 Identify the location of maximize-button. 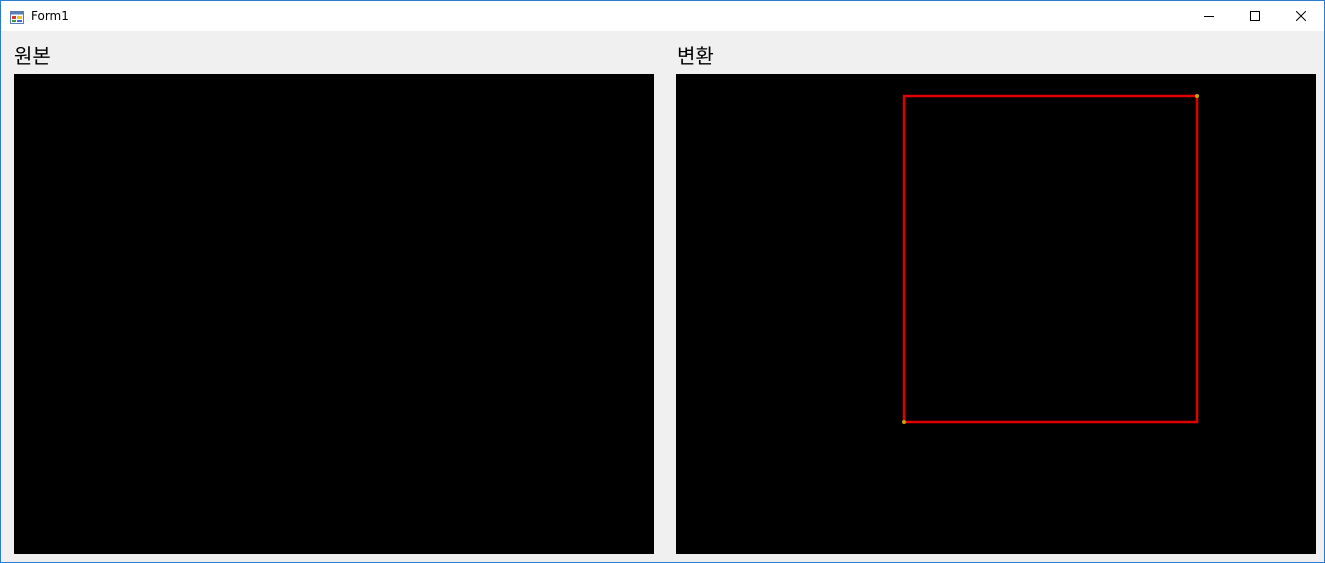
(1255, 16).